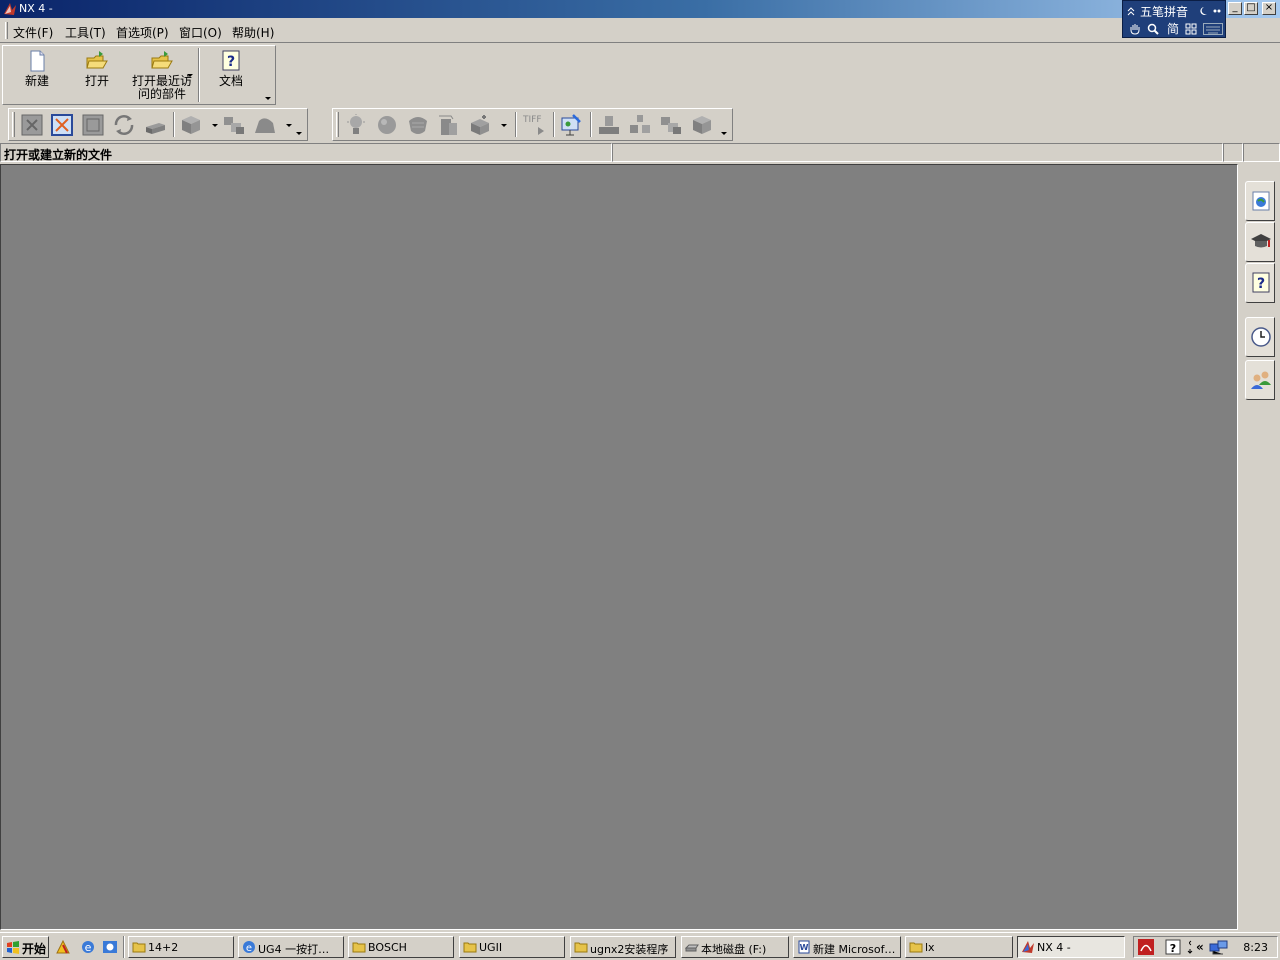 This screenshot has height=960, width=1280. What do you see at coordinates (480, 125) in the screenshot?
I see `visualization-icon` at bounding box center [480, 125].